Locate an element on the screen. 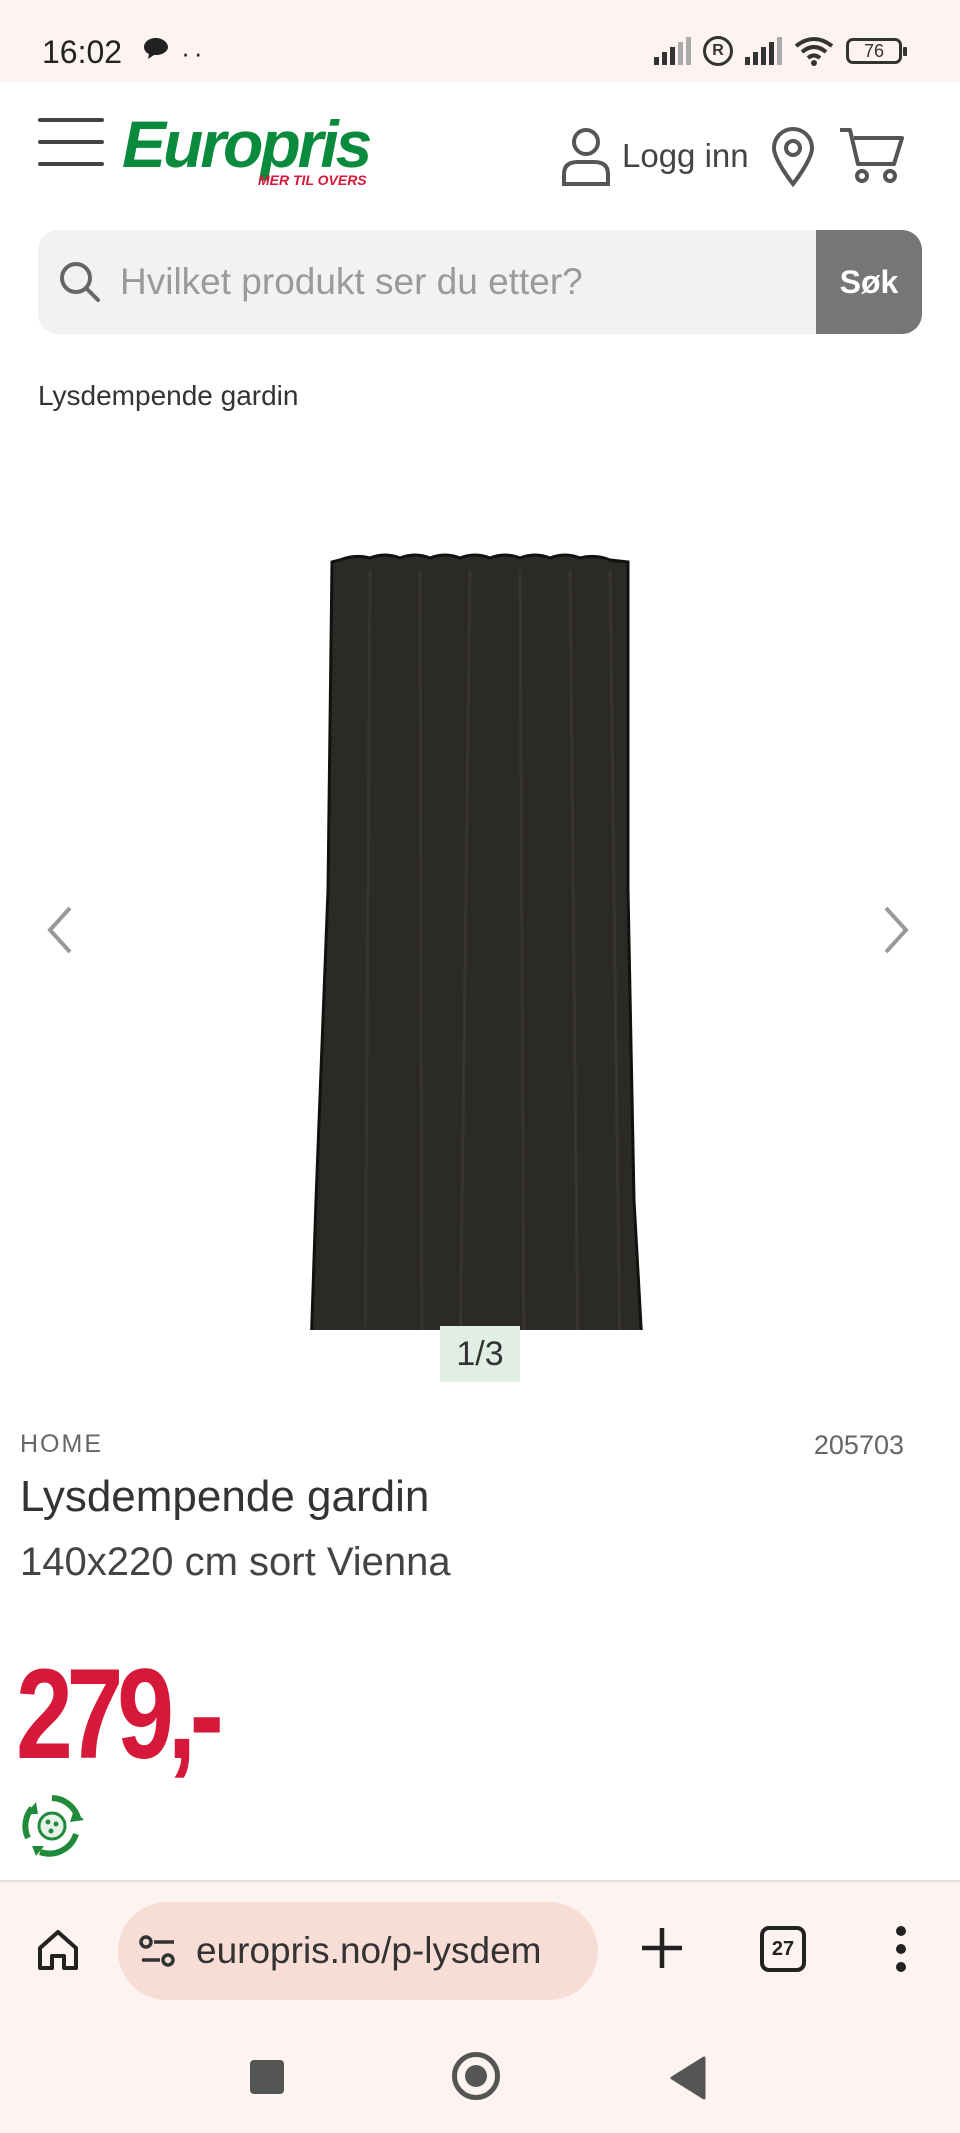  home-icon is located at coordinates (58, 1950).